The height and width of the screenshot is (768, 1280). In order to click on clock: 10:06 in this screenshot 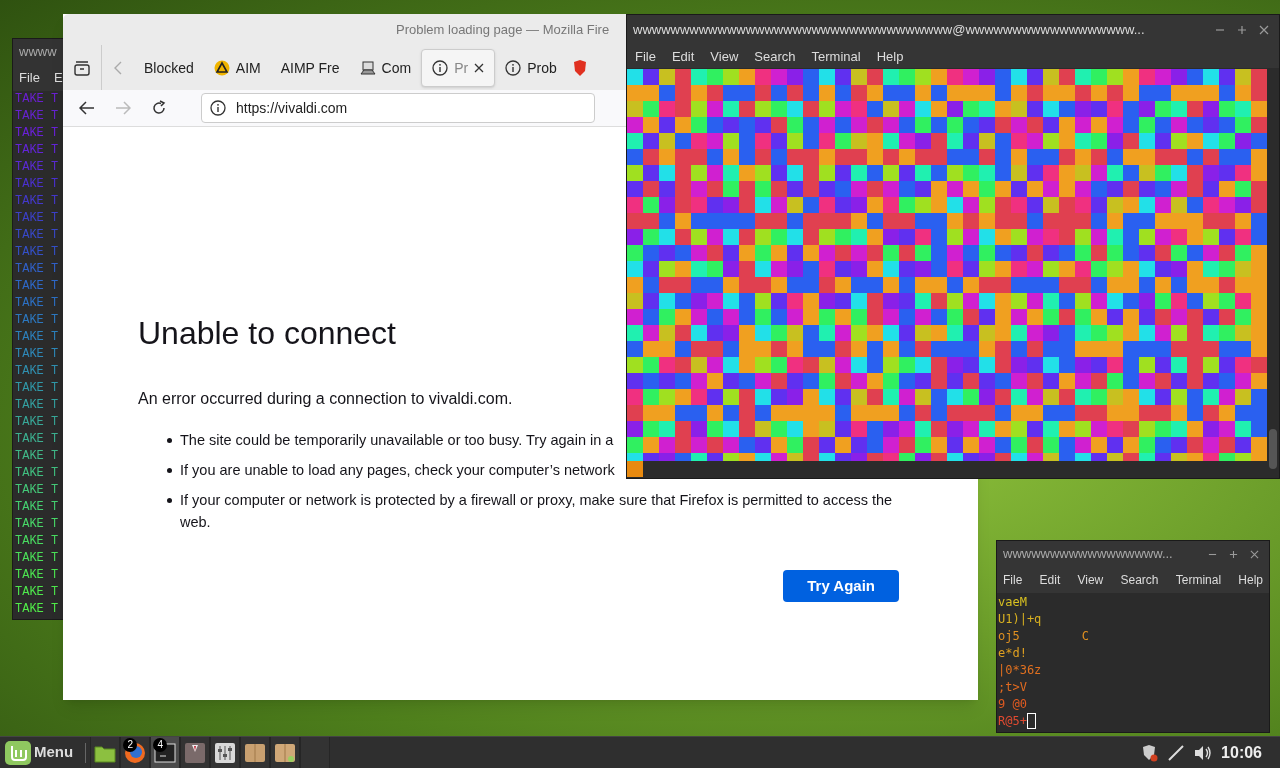, I will do `click(1241, 752)`.